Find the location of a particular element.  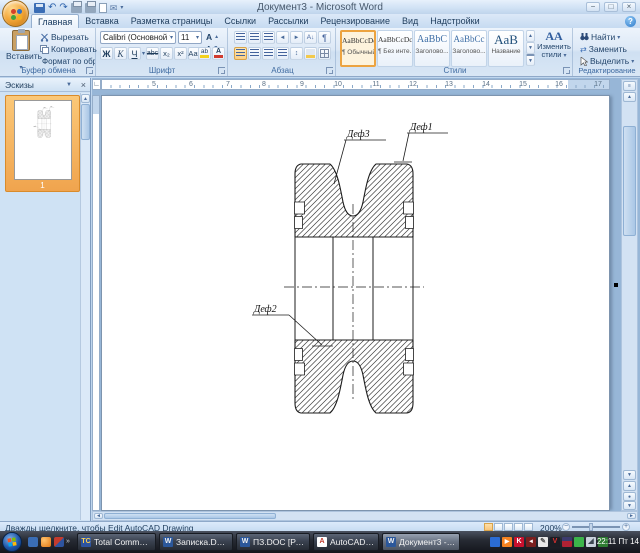

cut-button: Вырезать is located at coordinates (64, 37).